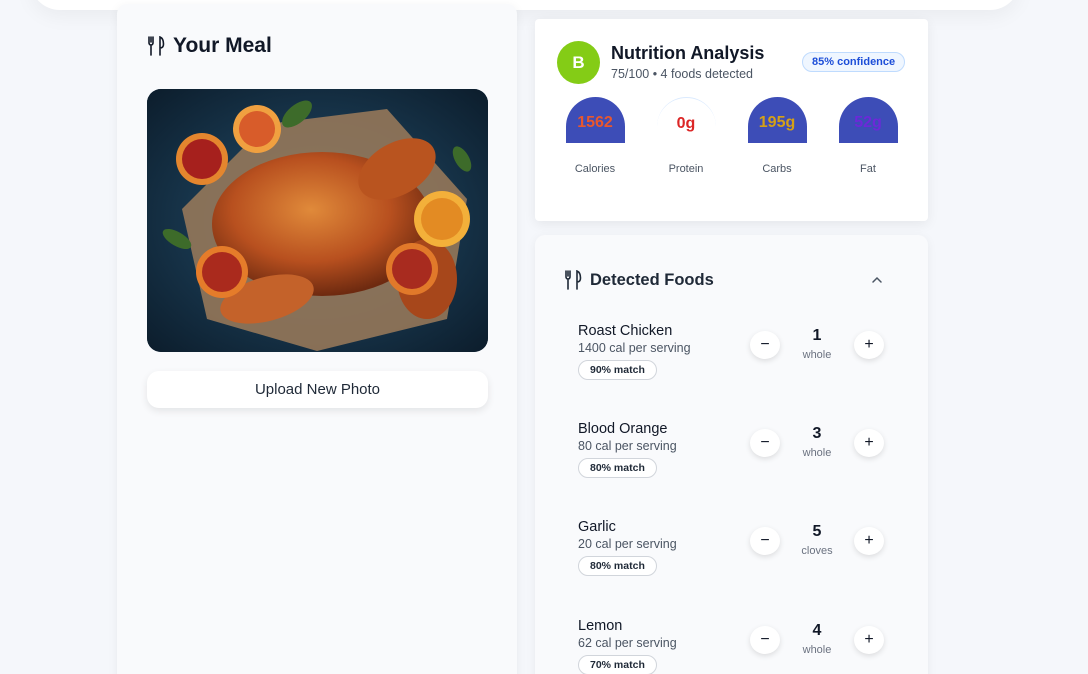 This screenshot has height=674, width=1088. What do you see at coordinates (597, 527) in the screenshot?
I see `food-name: Garlic` at bounding box center [597, 527].